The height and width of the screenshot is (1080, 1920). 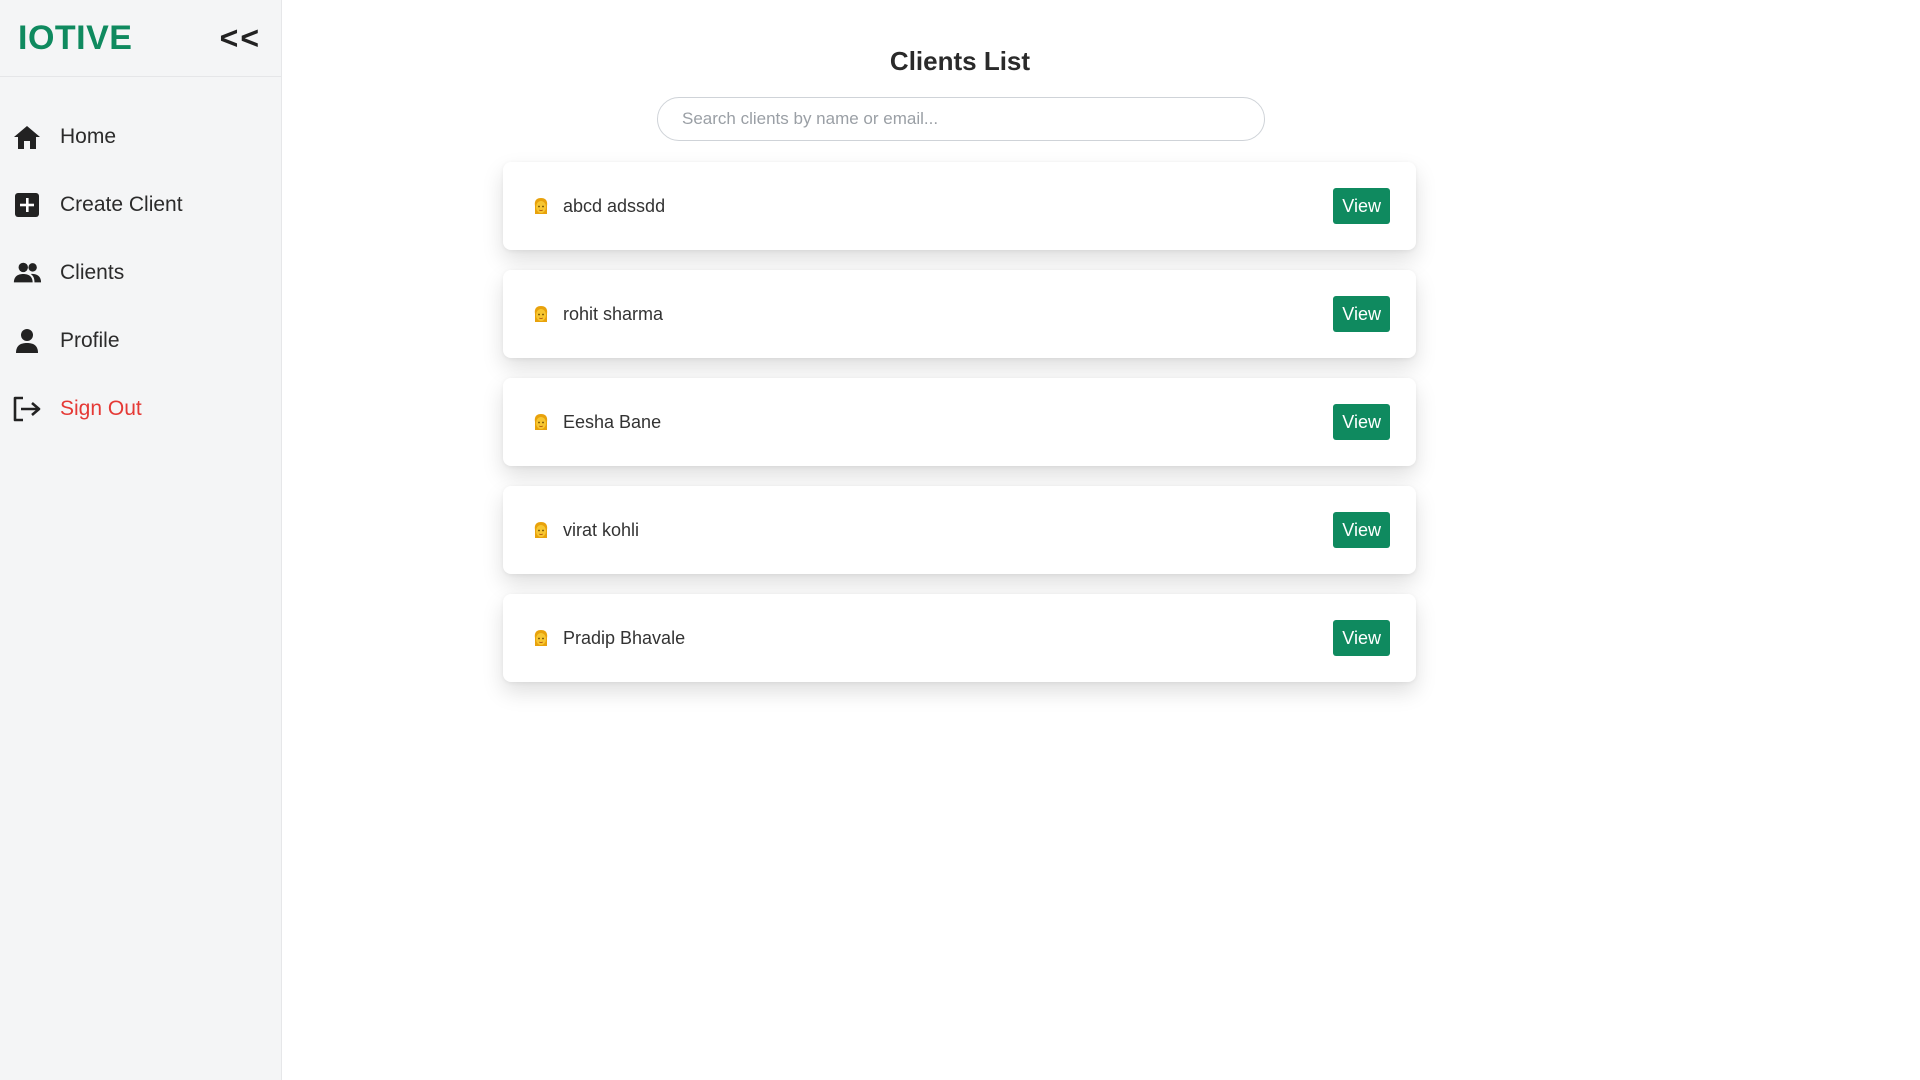 I want to click on page-title: Clients List, so click(x=960, y=61).